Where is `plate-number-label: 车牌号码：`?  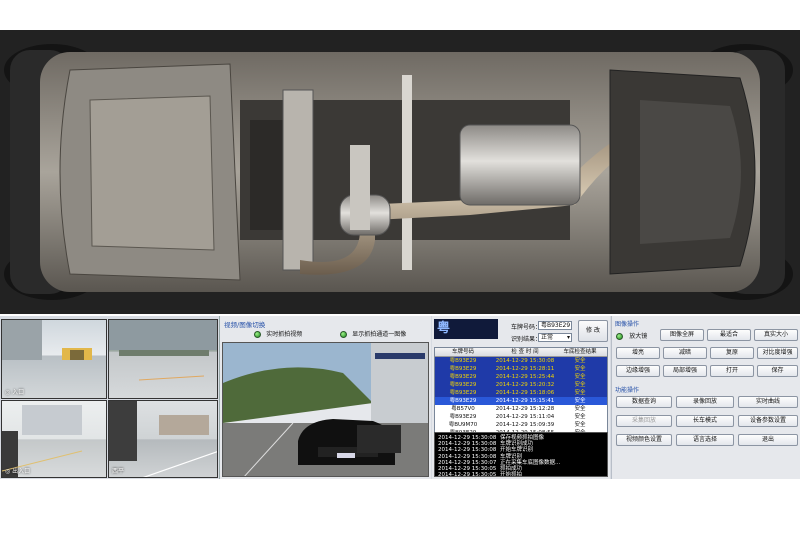
plate-number-label: 车牌号码： is located at coordinates (526, 327).